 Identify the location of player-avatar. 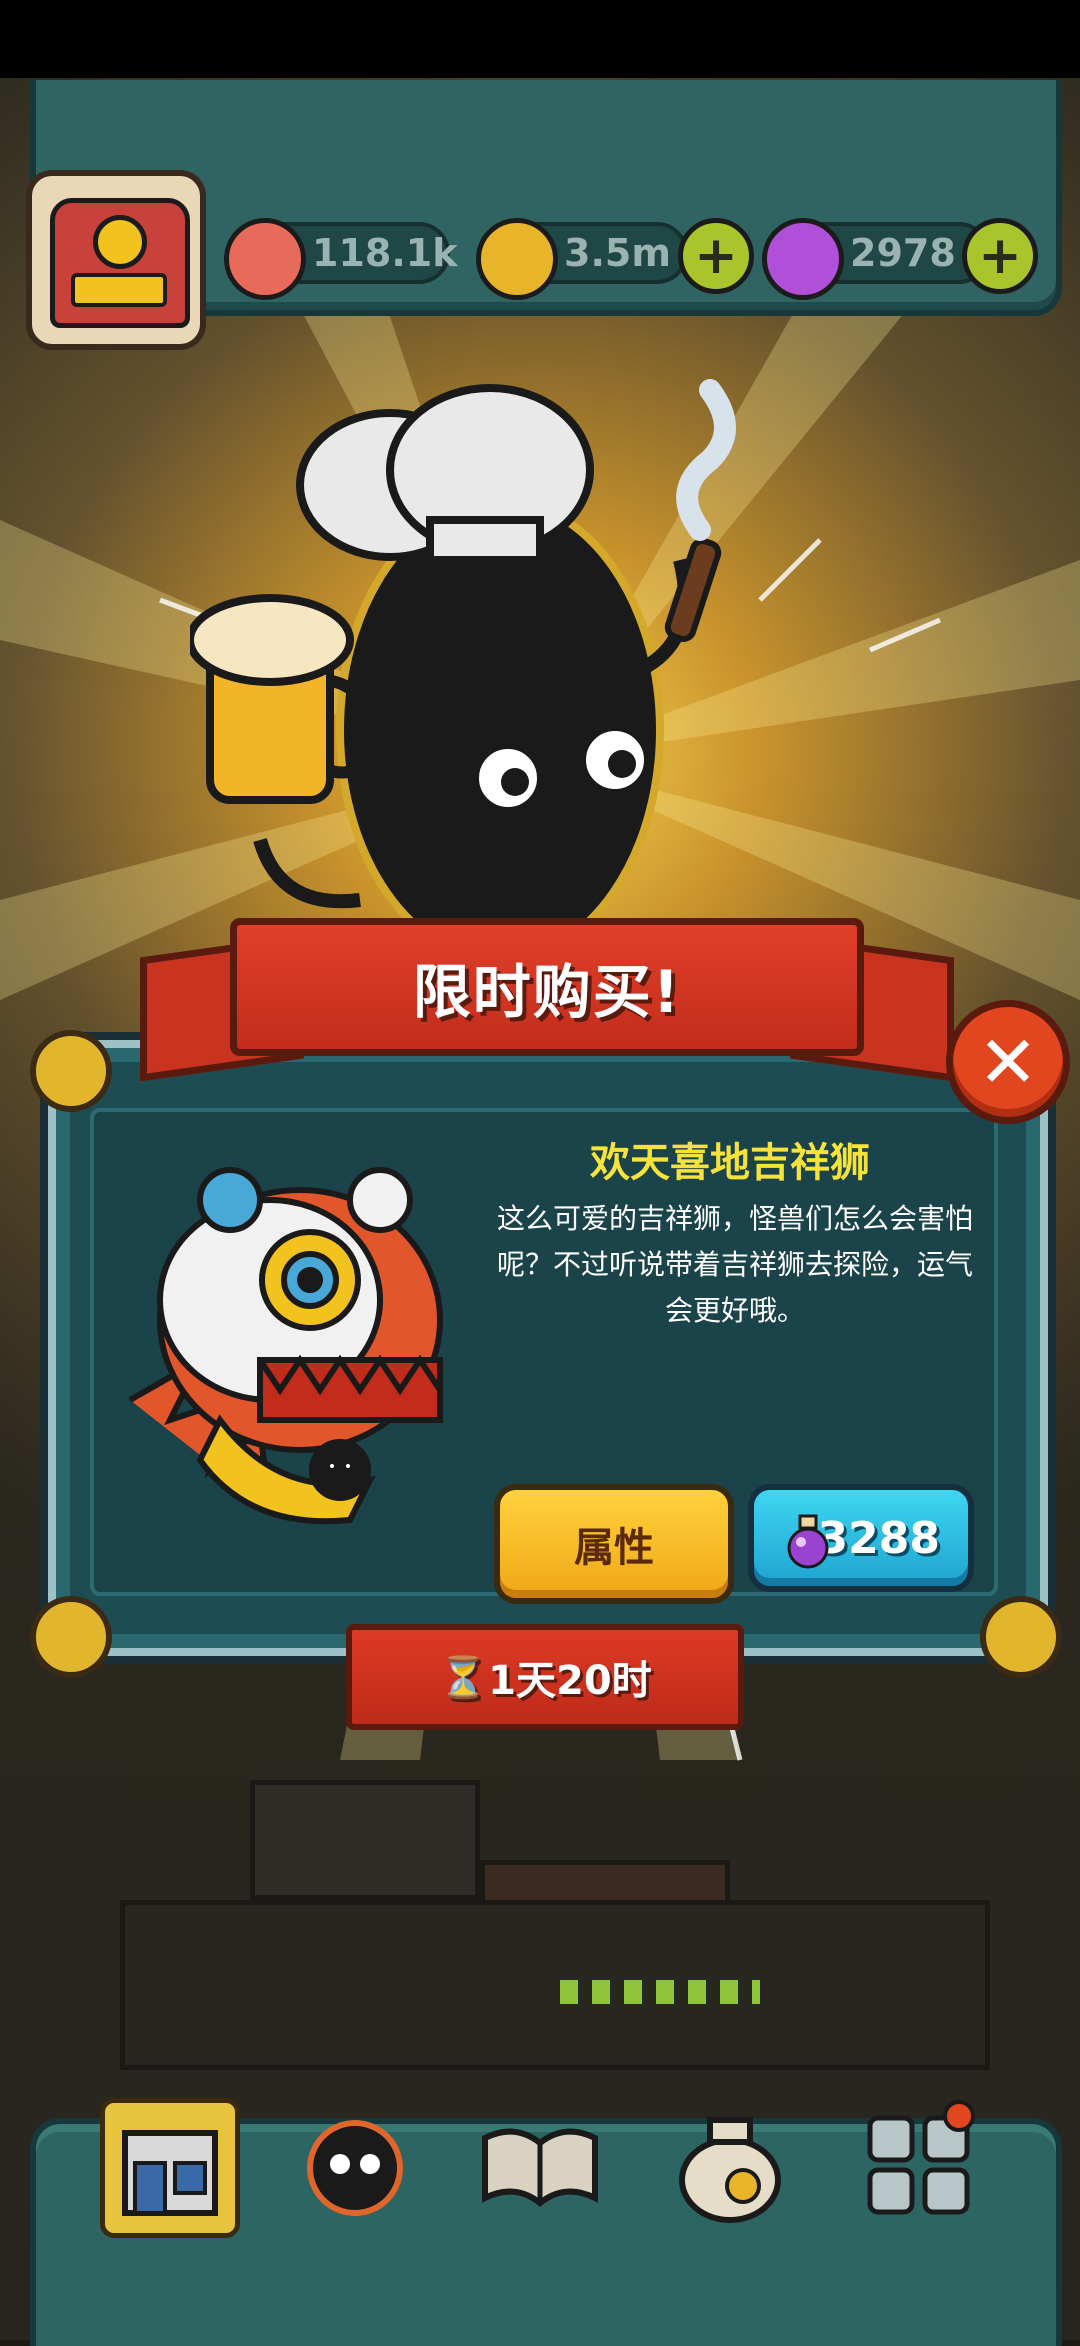
(116, 260).